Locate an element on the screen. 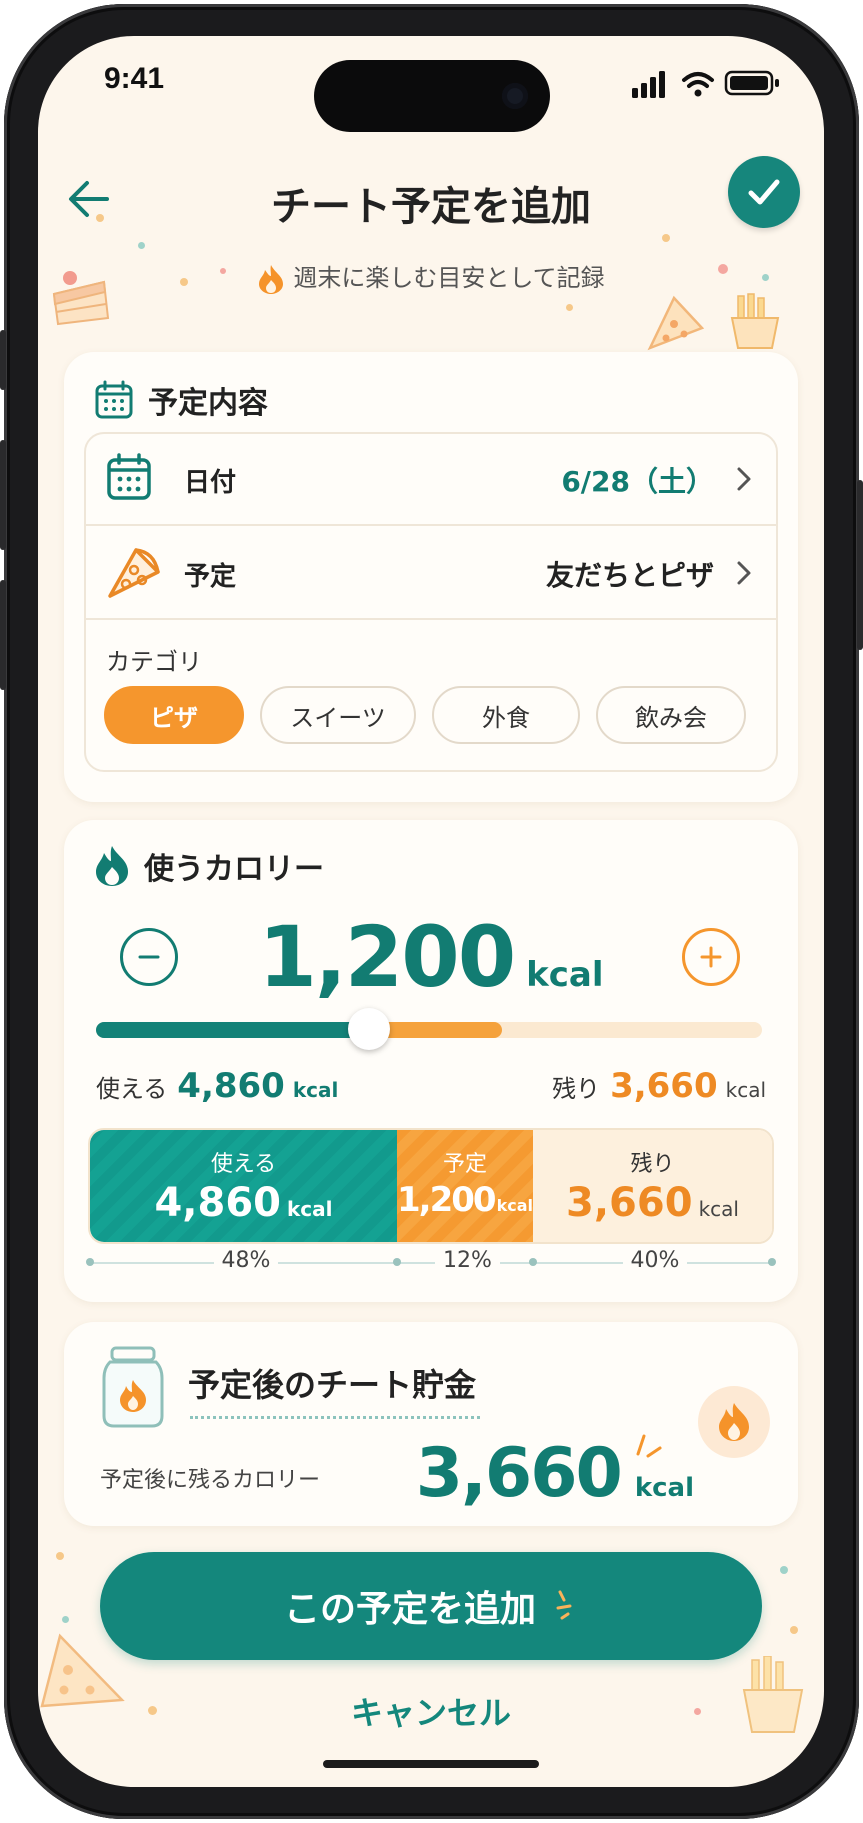  check-icon is located at coordinates (764, 192).